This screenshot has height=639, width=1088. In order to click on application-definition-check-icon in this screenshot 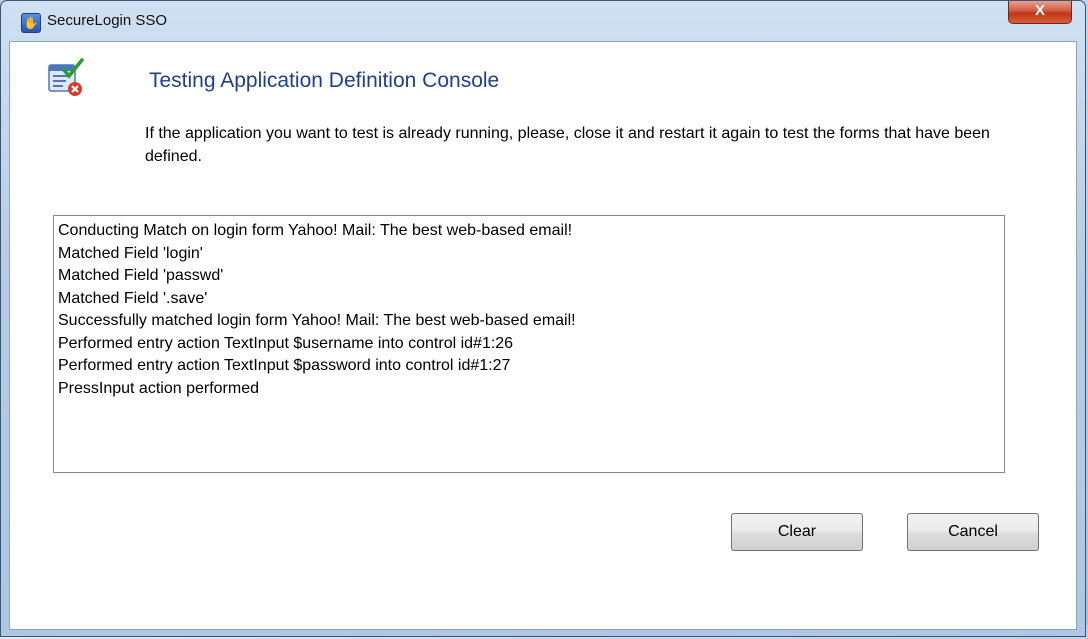, I will do `click(66, 77)`.